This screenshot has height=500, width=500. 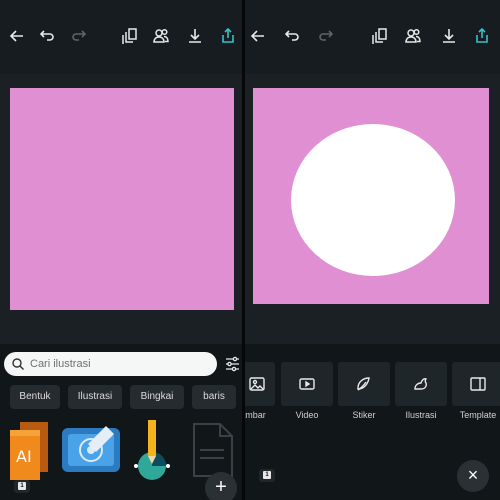 I want to click on filter-sliders-icon, so click(x=232, y=364).